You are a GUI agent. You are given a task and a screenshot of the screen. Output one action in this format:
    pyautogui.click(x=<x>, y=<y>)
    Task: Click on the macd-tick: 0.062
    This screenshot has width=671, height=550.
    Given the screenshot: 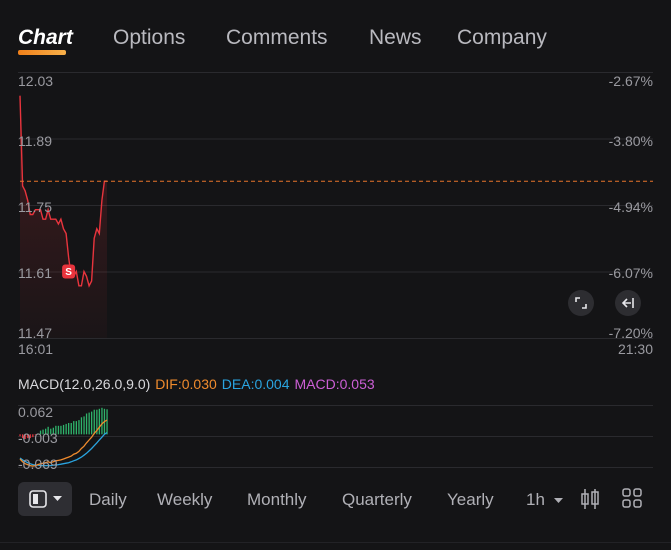 What is the action you would take?
    pyautogui.click(x=36, y=412)
    